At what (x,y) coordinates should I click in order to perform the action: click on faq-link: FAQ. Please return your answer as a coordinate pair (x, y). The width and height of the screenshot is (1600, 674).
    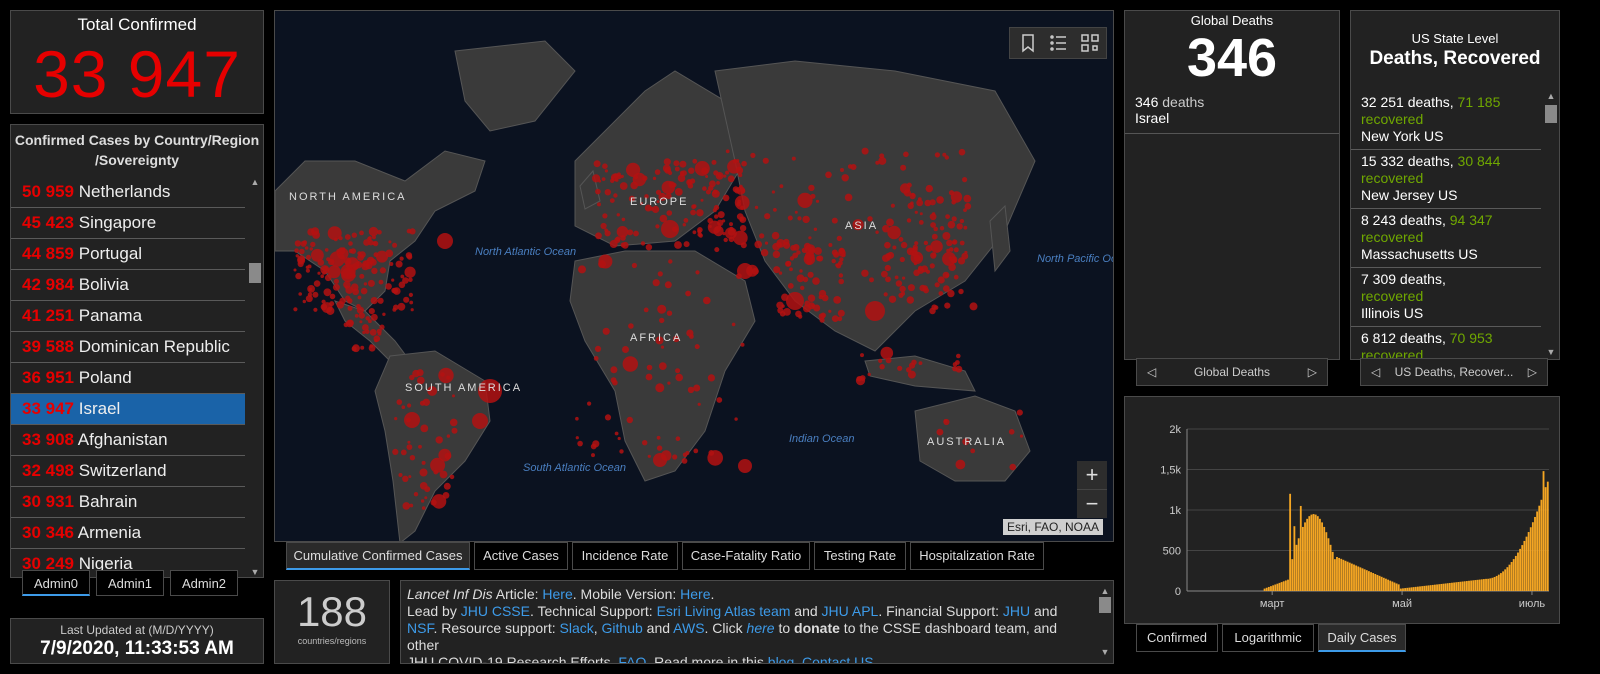
    Looking at the image, I should click on (632, 658).